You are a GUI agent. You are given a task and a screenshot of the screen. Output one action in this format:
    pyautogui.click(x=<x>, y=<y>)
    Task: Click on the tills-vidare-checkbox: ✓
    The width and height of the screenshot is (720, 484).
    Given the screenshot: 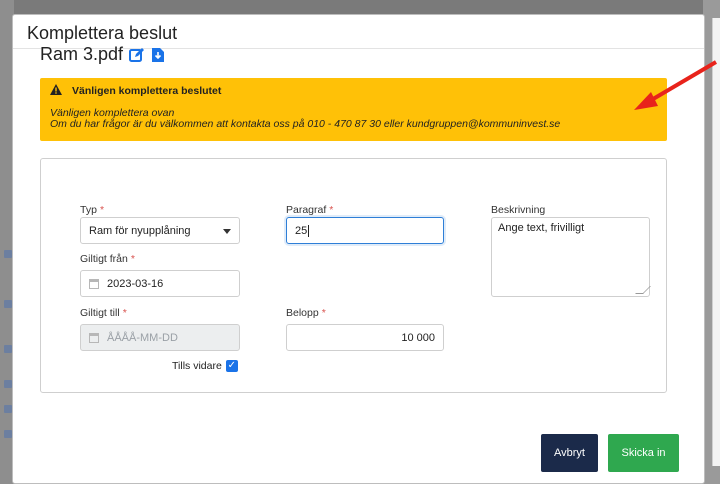 What is the action you would take?
    pyautogui.click(x=231, y=366)
    